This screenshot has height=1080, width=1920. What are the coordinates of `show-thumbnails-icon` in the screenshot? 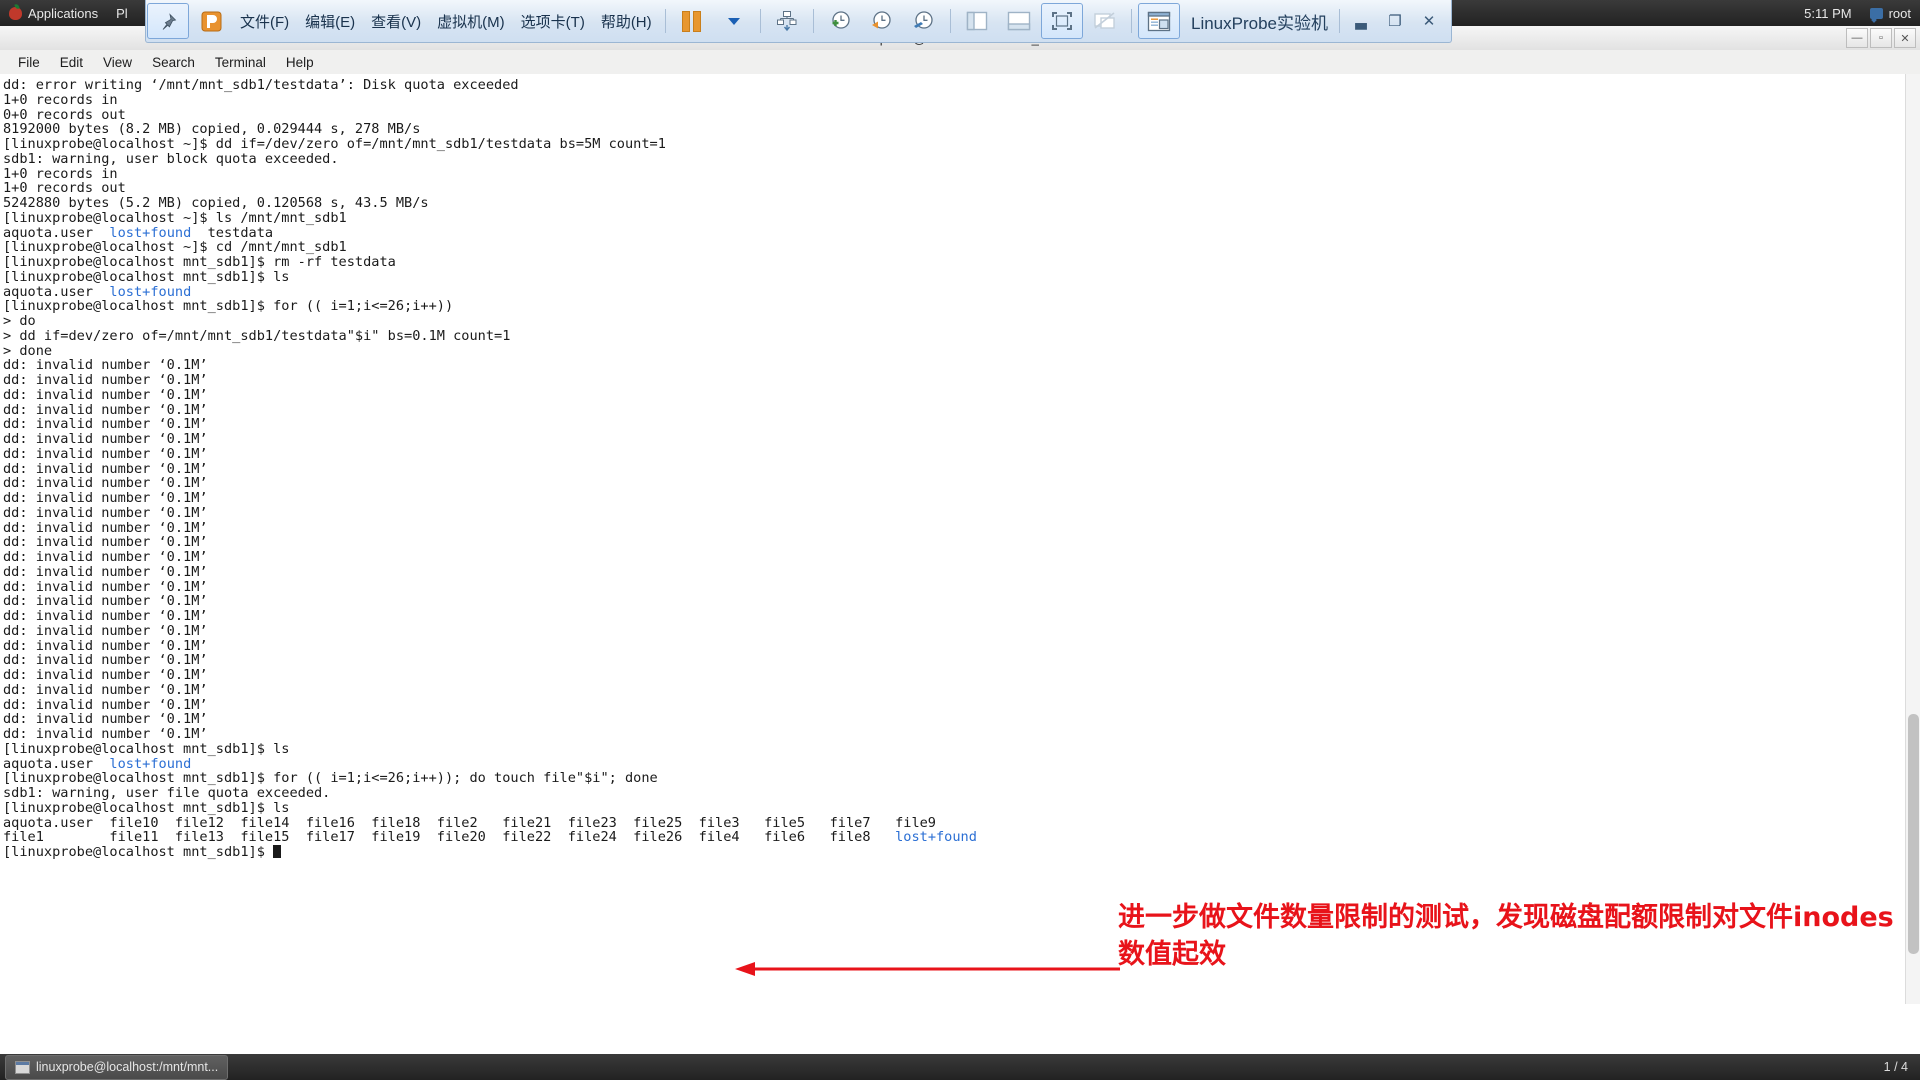 It's located at (1019, 21).